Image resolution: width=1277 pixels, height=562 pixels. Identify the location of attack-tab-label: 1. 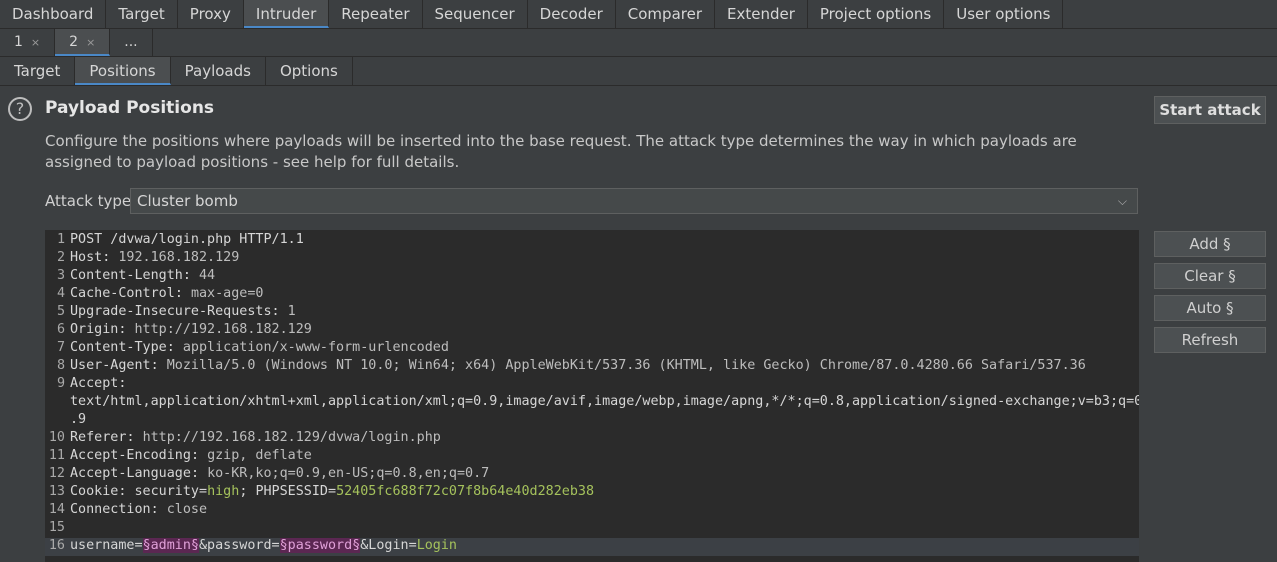
(18, 42).